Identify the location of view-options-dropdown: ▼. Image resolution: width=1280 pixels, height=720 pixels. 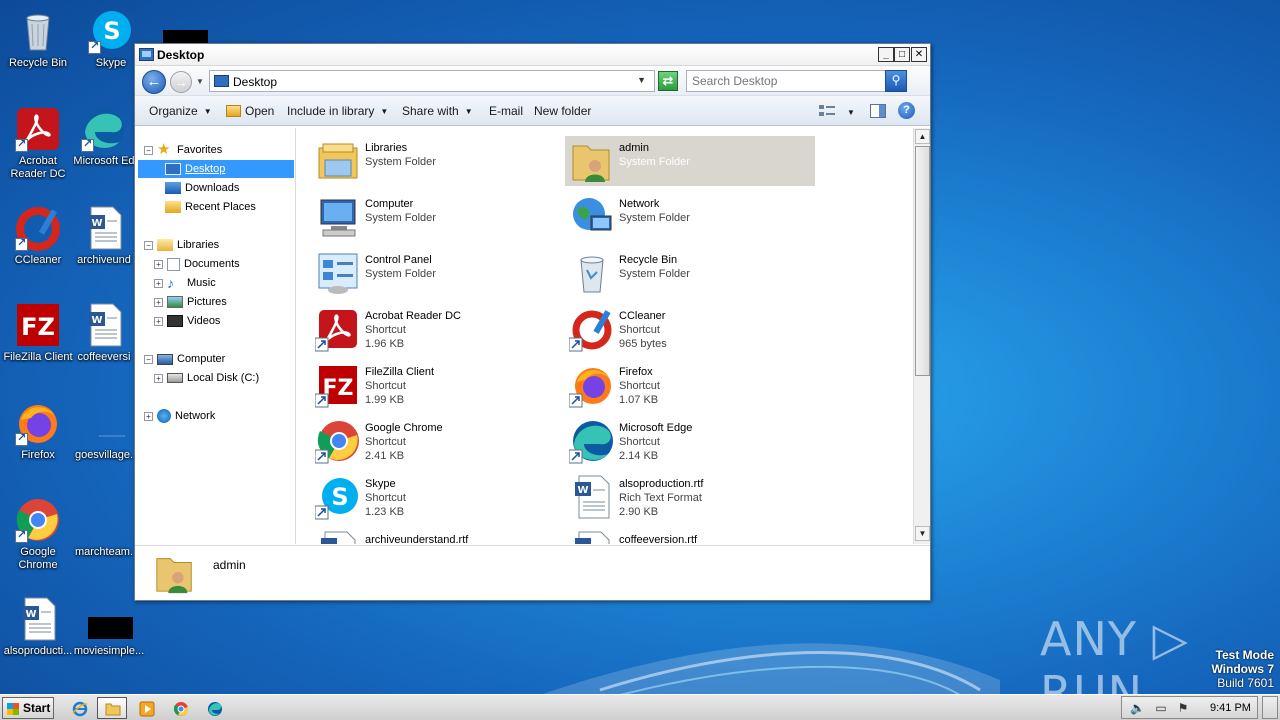
(851, 112).